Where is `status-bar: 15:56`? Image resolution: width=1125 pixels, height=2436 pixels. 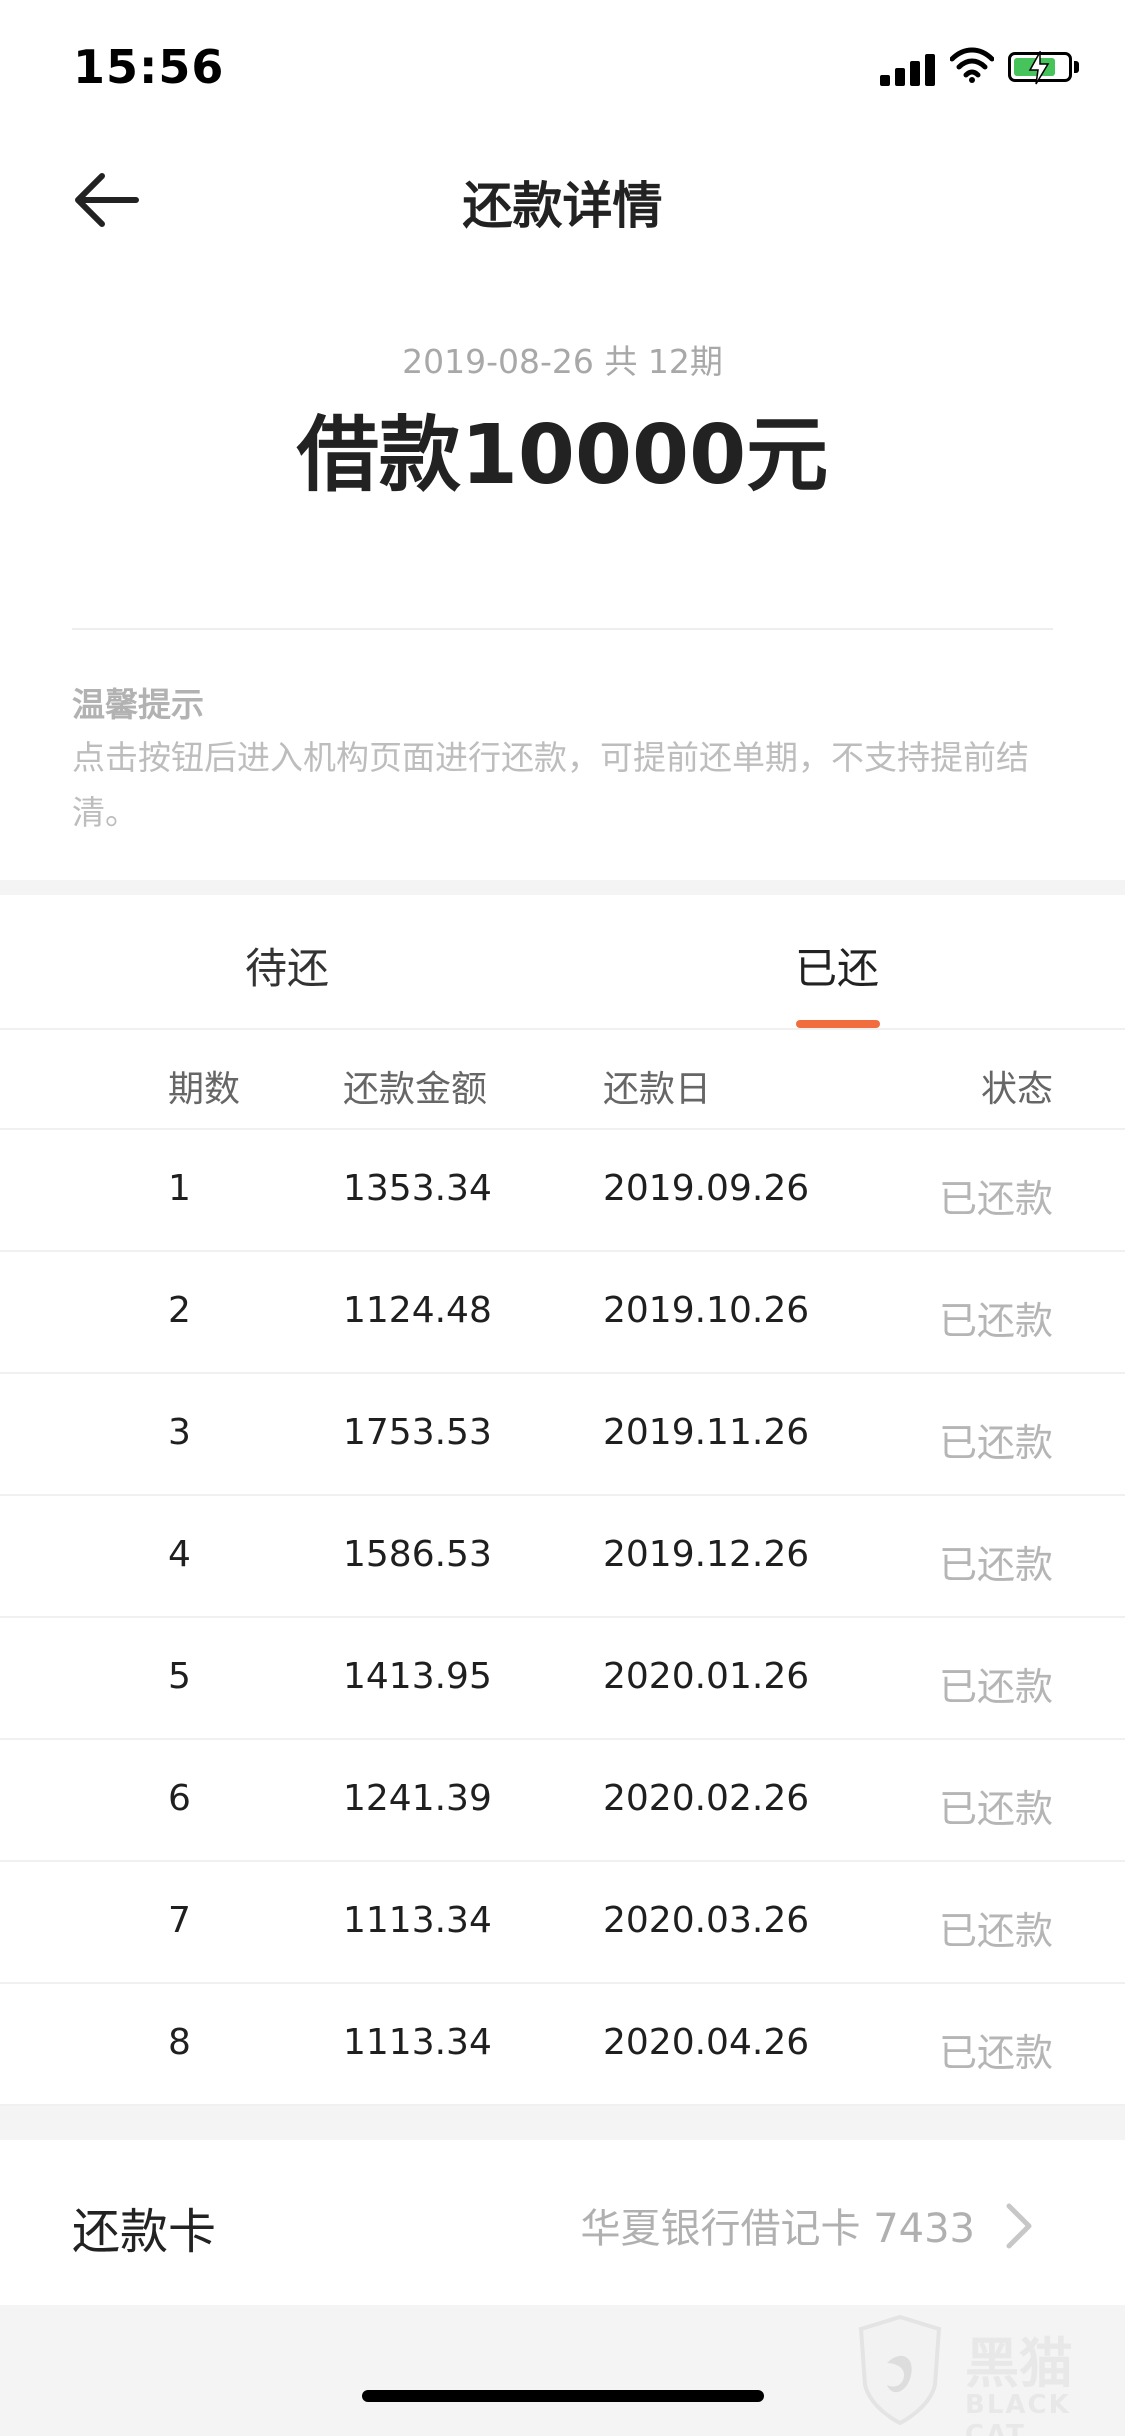 status-bar: 15:56 is located at coordinates (562, 70).